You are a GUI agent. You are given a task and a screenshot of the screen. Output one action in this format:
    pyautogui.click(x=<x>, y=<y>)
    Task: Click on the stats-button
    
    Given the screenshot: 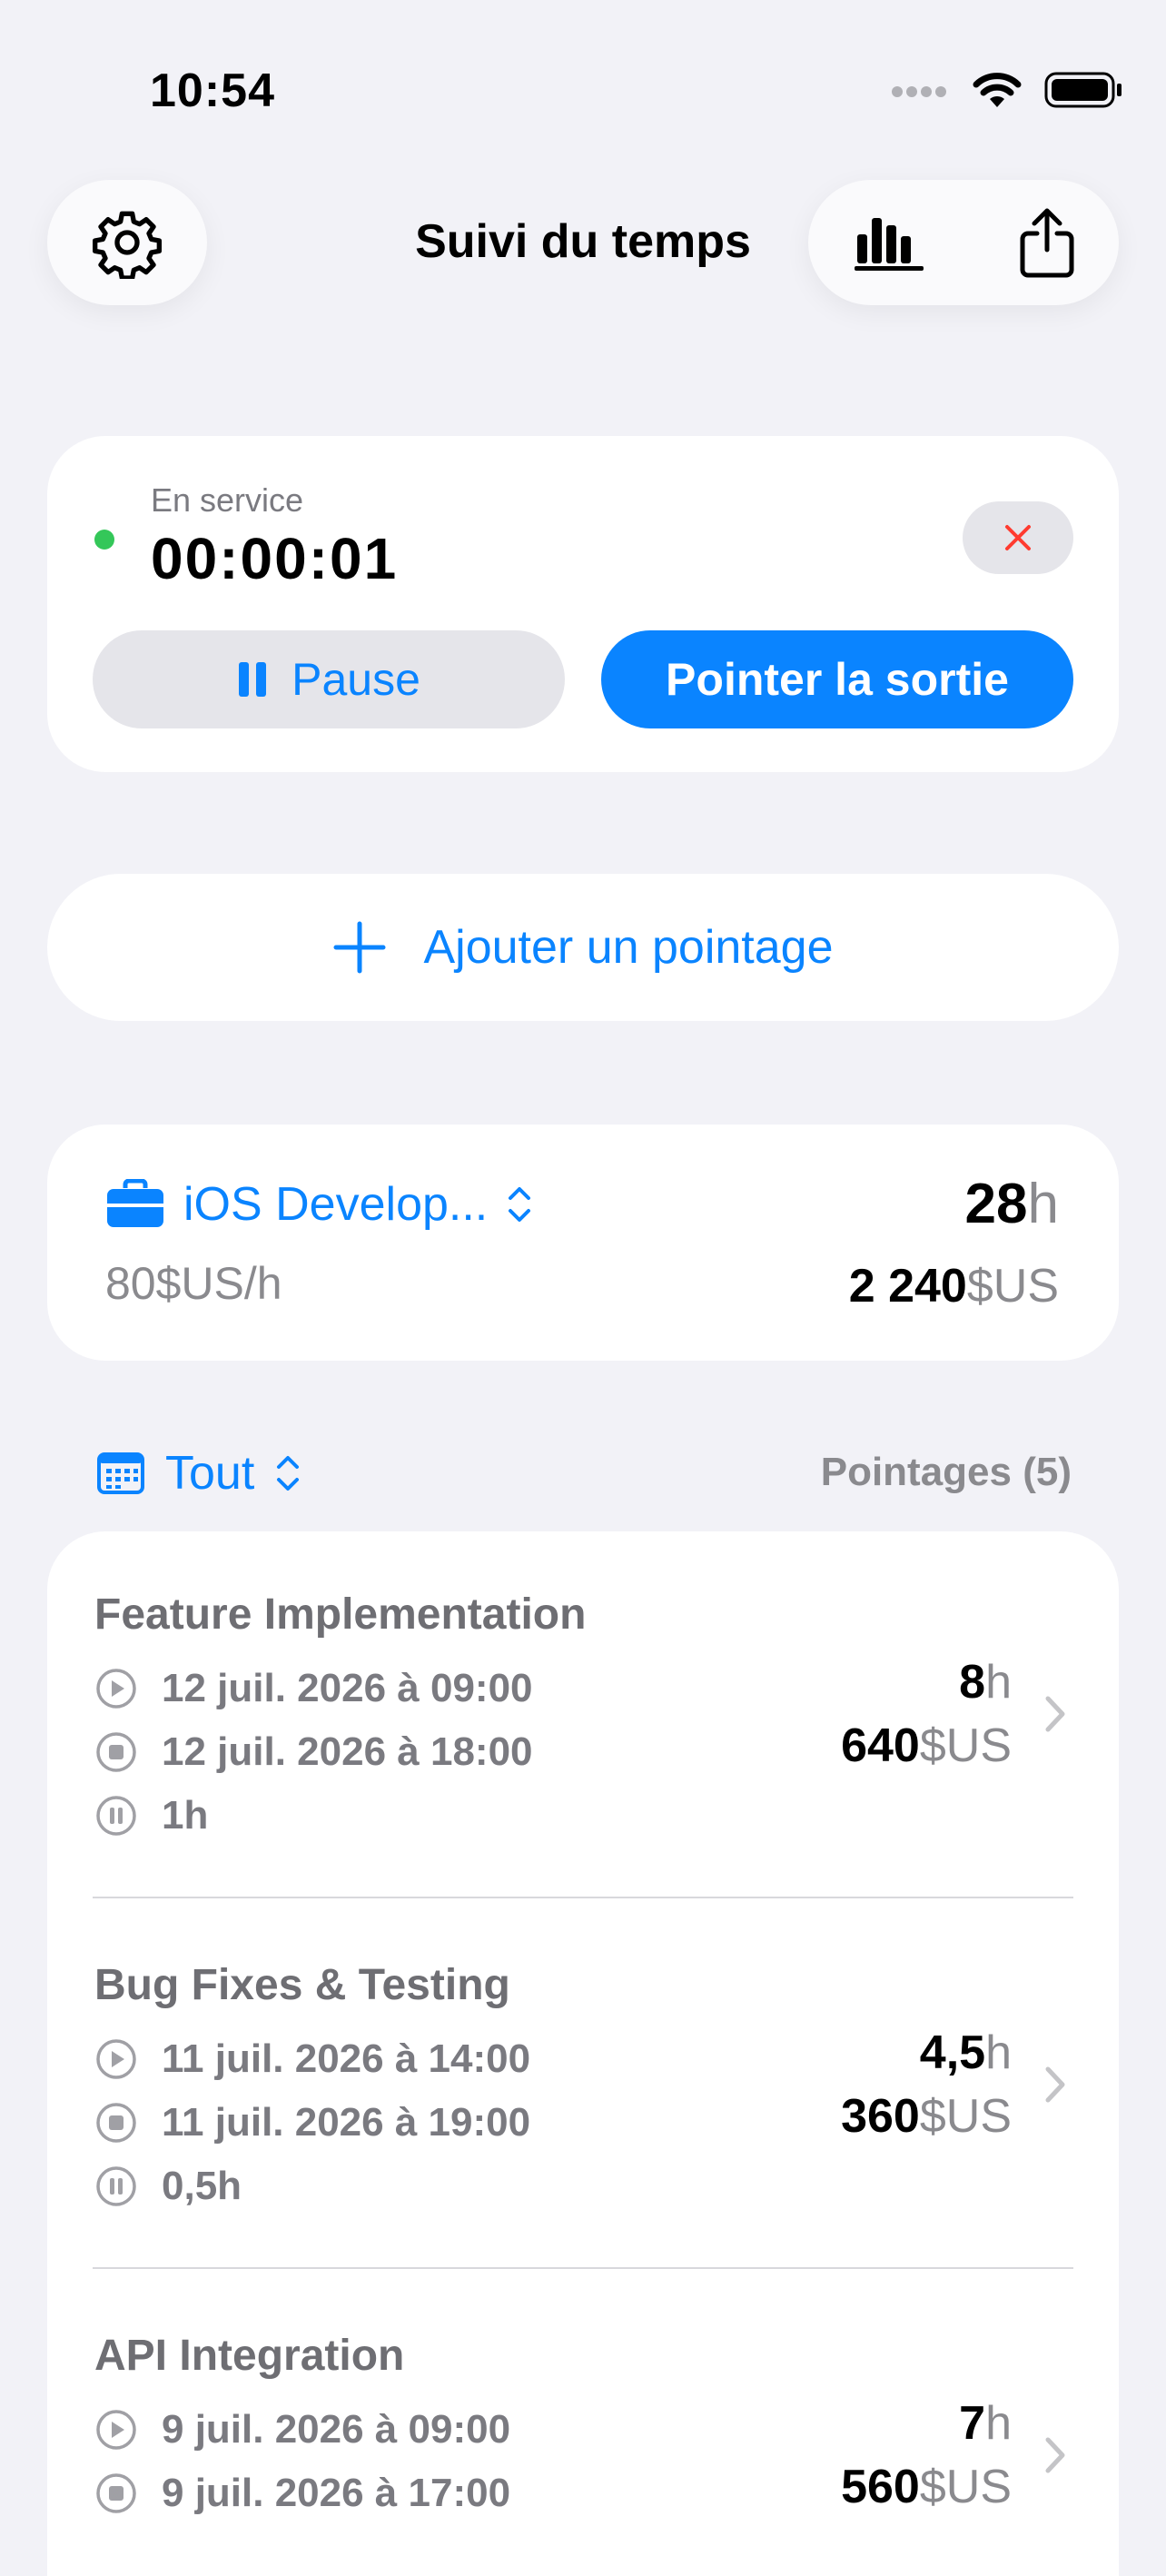 What is the action you would take?
    pyautogui.click(x=889, y=242)
    